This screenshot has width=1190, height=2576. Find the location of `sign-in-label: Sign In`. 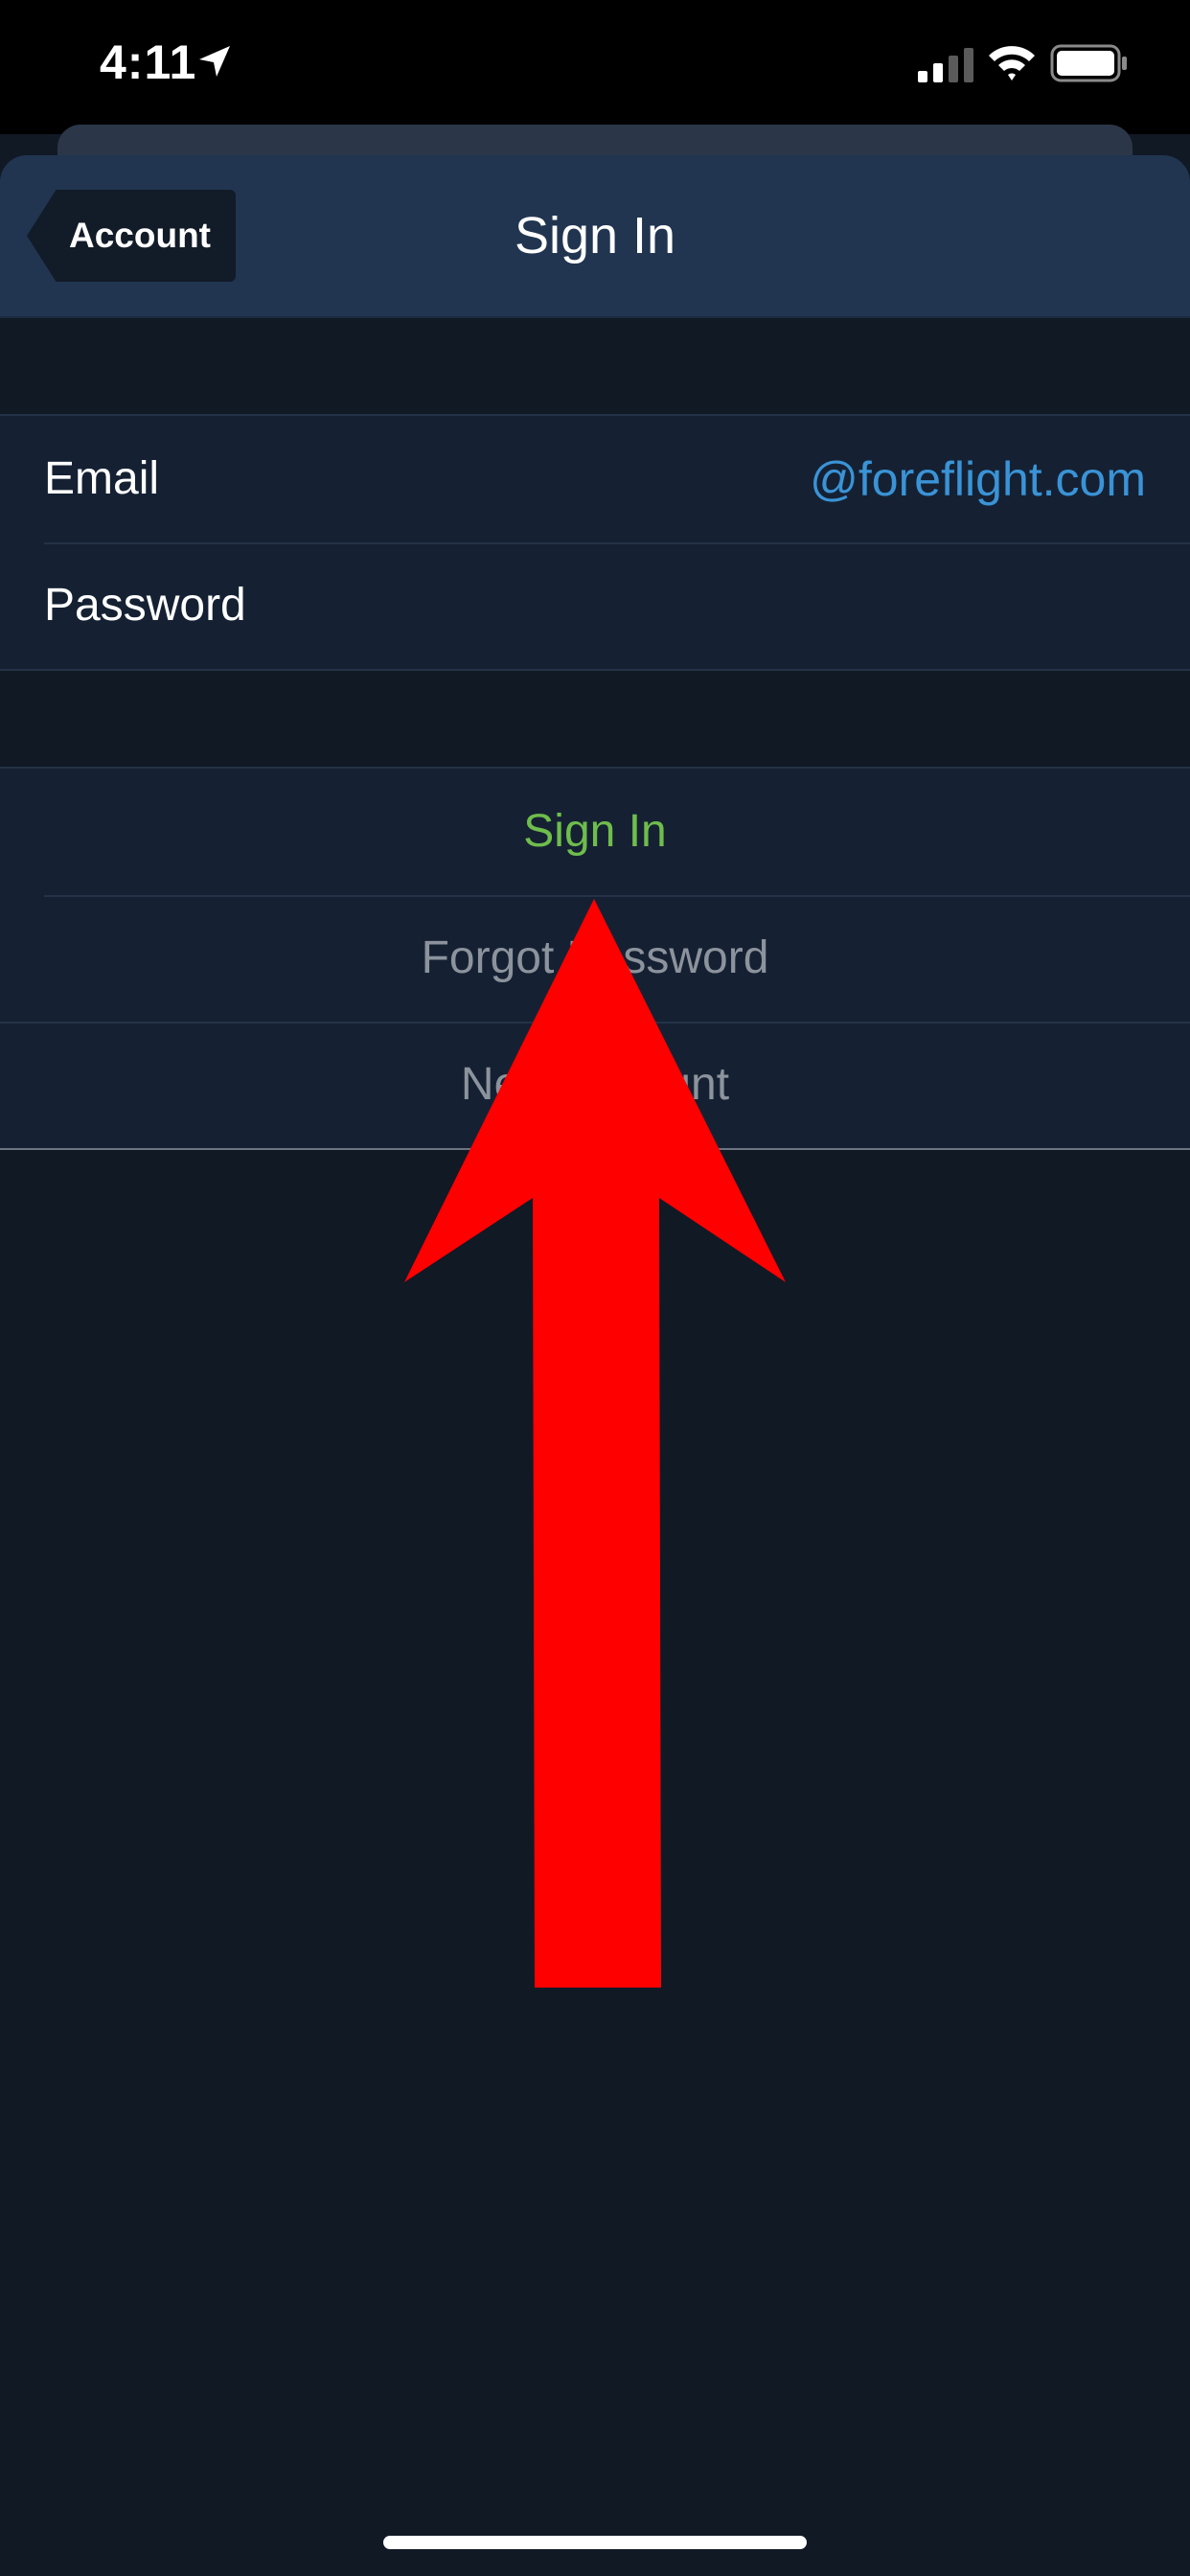

sign-in-label: Sign In is located at coordinates (595, 831).